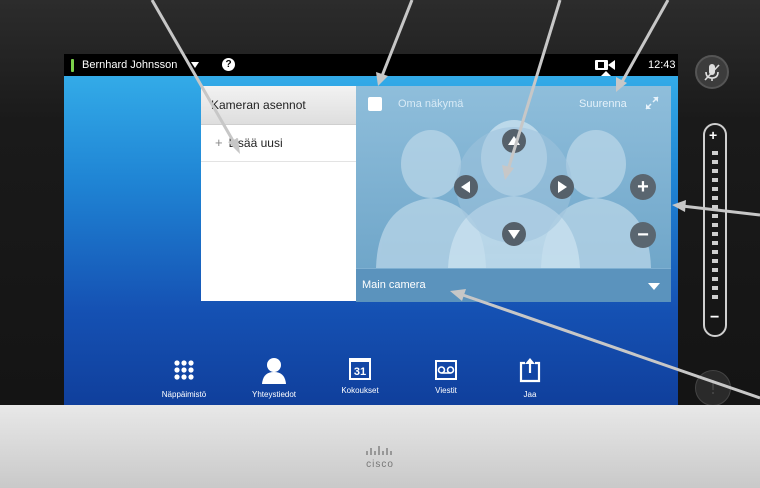 Image resolution: width=760 pixels, height=488 pixels. I want to click on cisco-bars-icon, so click(379, 450).